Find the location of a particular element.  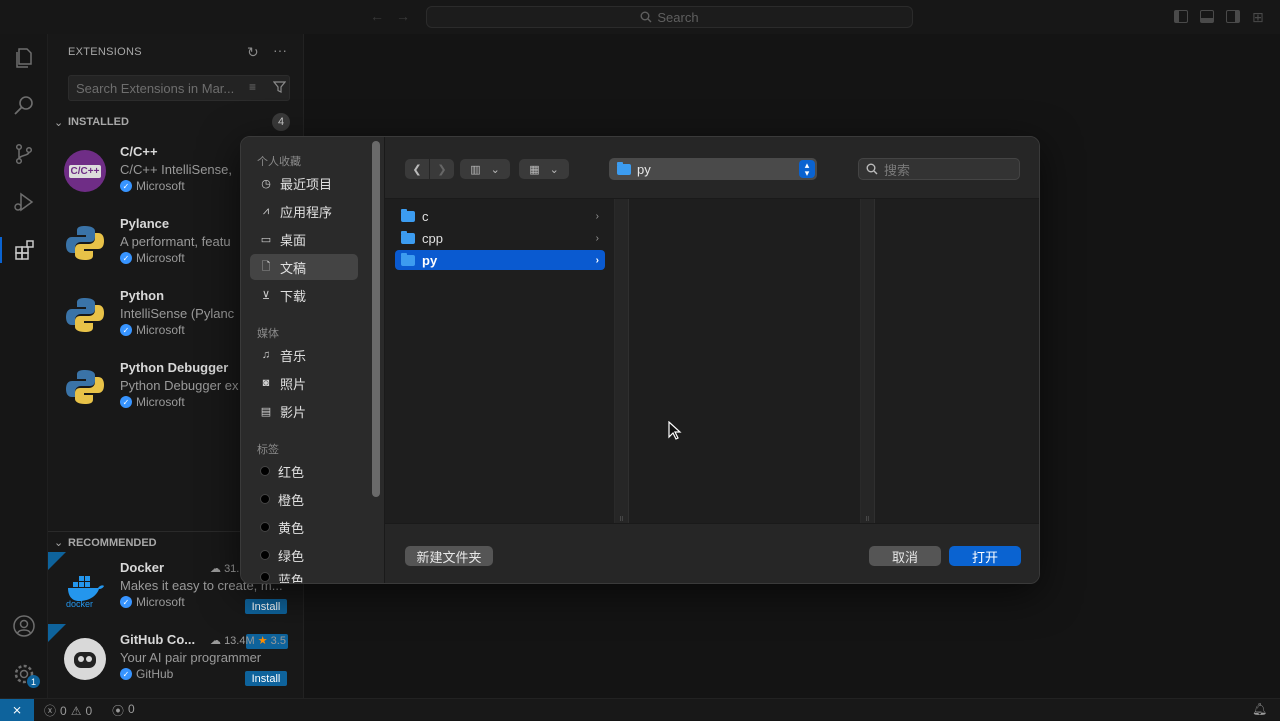

sidebar-item-applications: ⩘ 应用程序 is located at coordinates (304, 211).